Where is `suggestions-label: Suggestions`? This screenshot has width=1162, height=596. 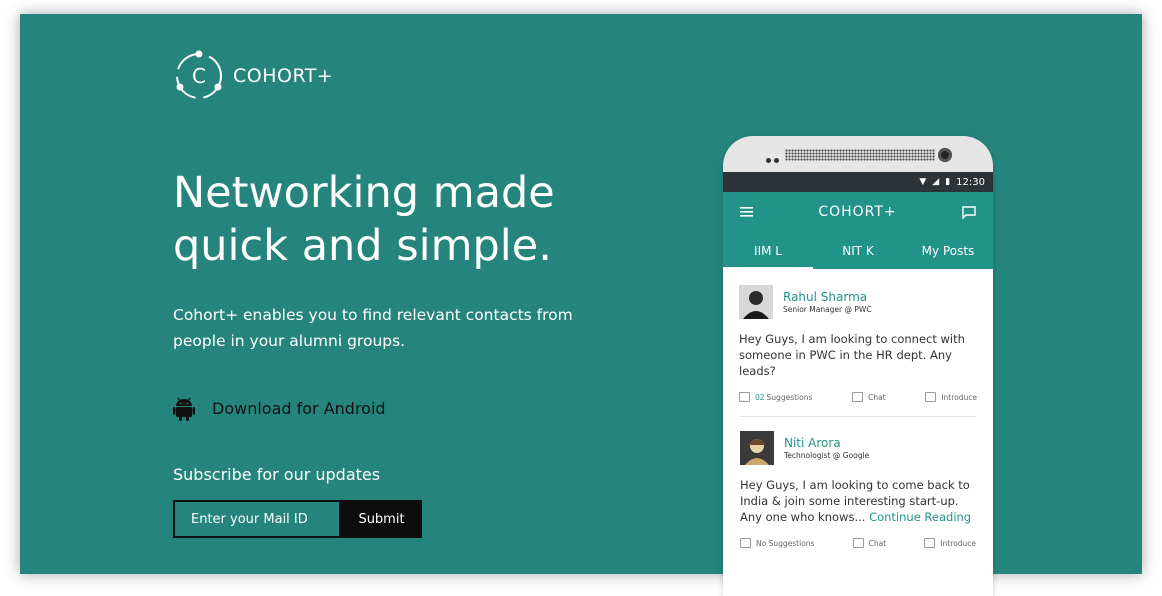 suggestions-label: Suggestions is located at coordinates (789, 397).